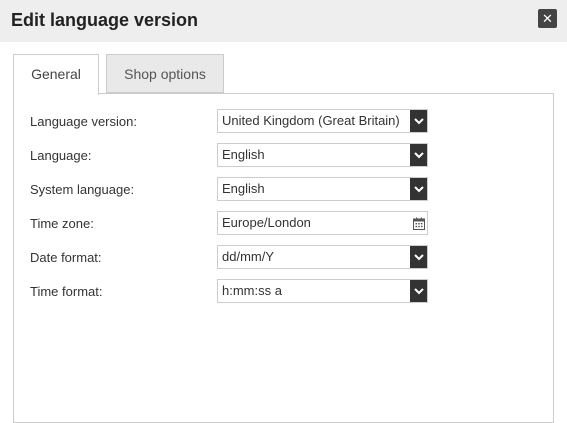 This screenshot has width=567, height=423. Describe the element at coordinates (322, 257) in the screenshot. I see `date-format-select: dd/mm/Y` at that location.